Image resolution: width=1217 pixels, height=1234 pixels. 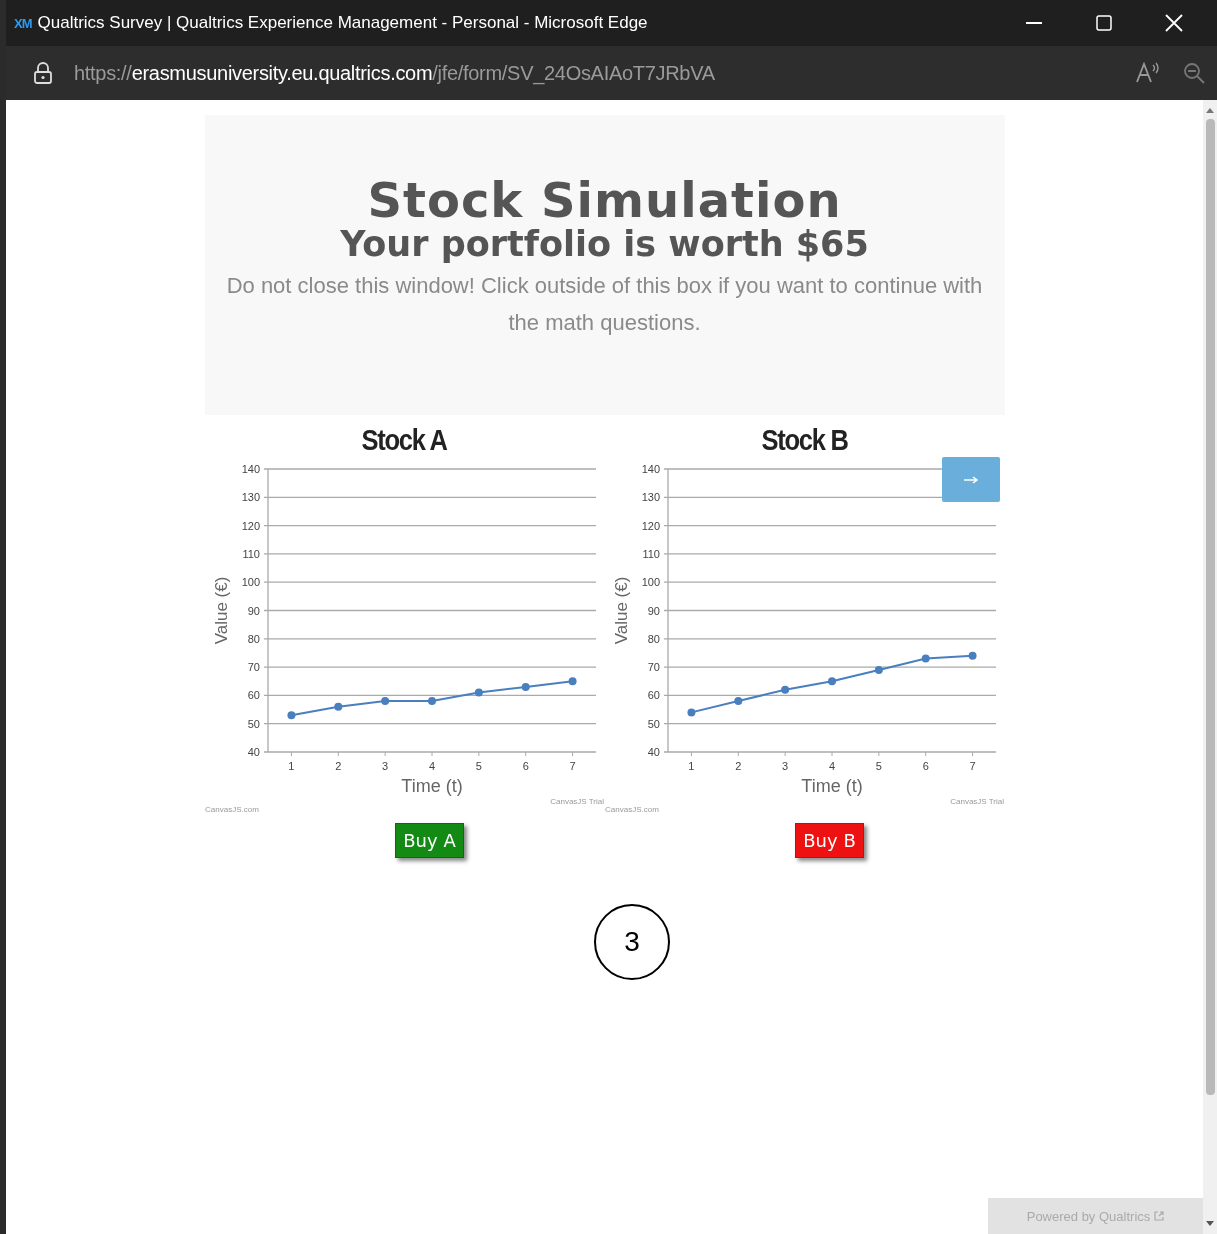 What do you see at coordinates (604, 200) in the screenshot?
I see `page-title: Stock Simulation` at bounding box center [604, 200].